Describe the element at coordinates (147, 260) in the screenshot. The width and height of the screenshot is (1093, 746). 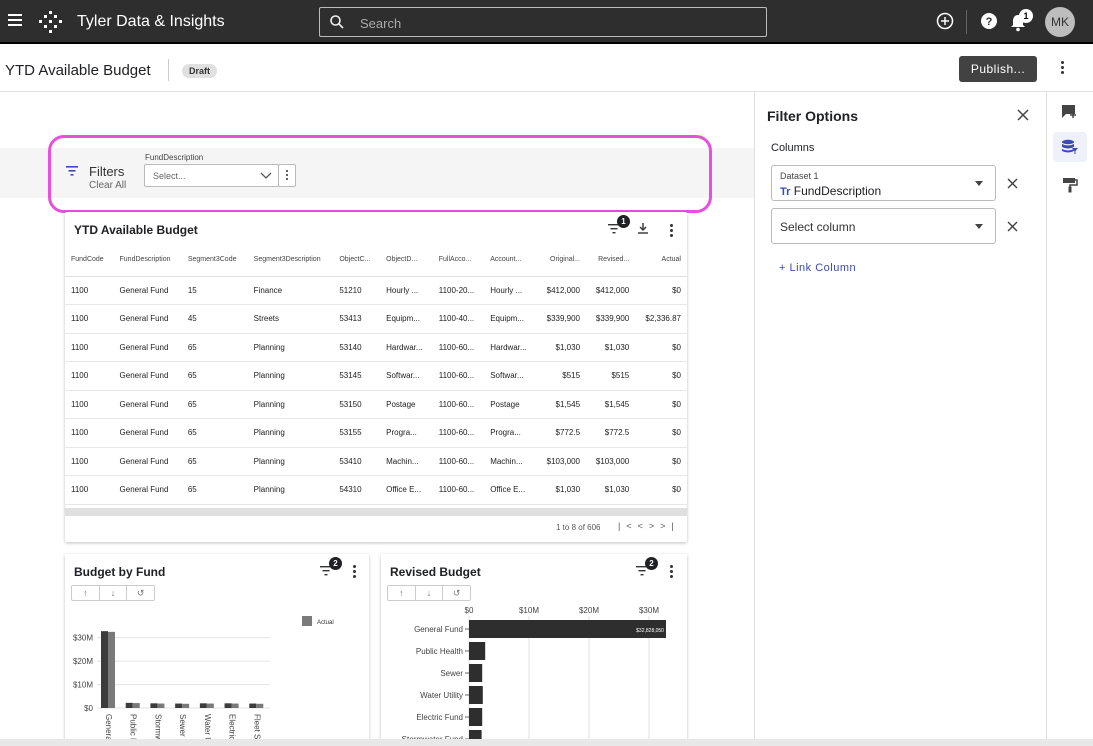
I see `column-header: FundDescription` at that location.